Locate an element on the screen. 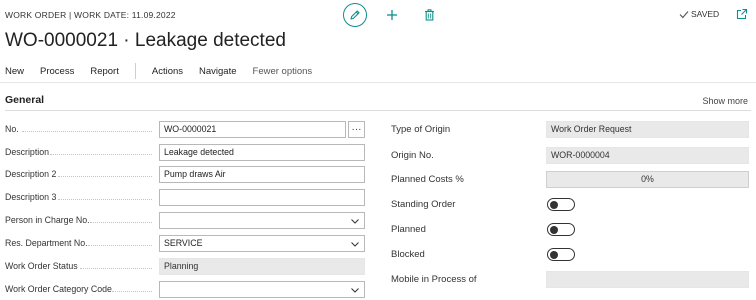 The height and width of the screenshot is (300, 756). trash-icon is located at coordinates (429, 15).